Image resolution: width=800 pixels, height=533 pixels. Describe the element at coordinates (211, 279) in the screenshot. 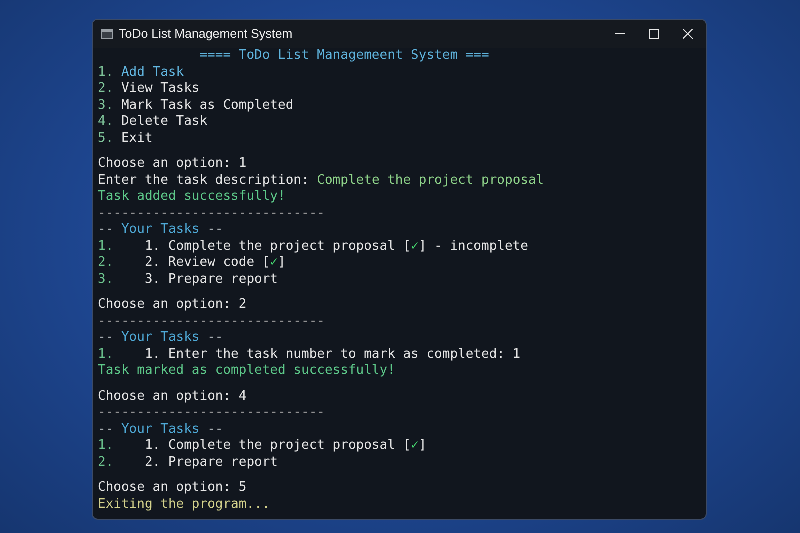

I see `task-text: 3. Prepare report` at that location.